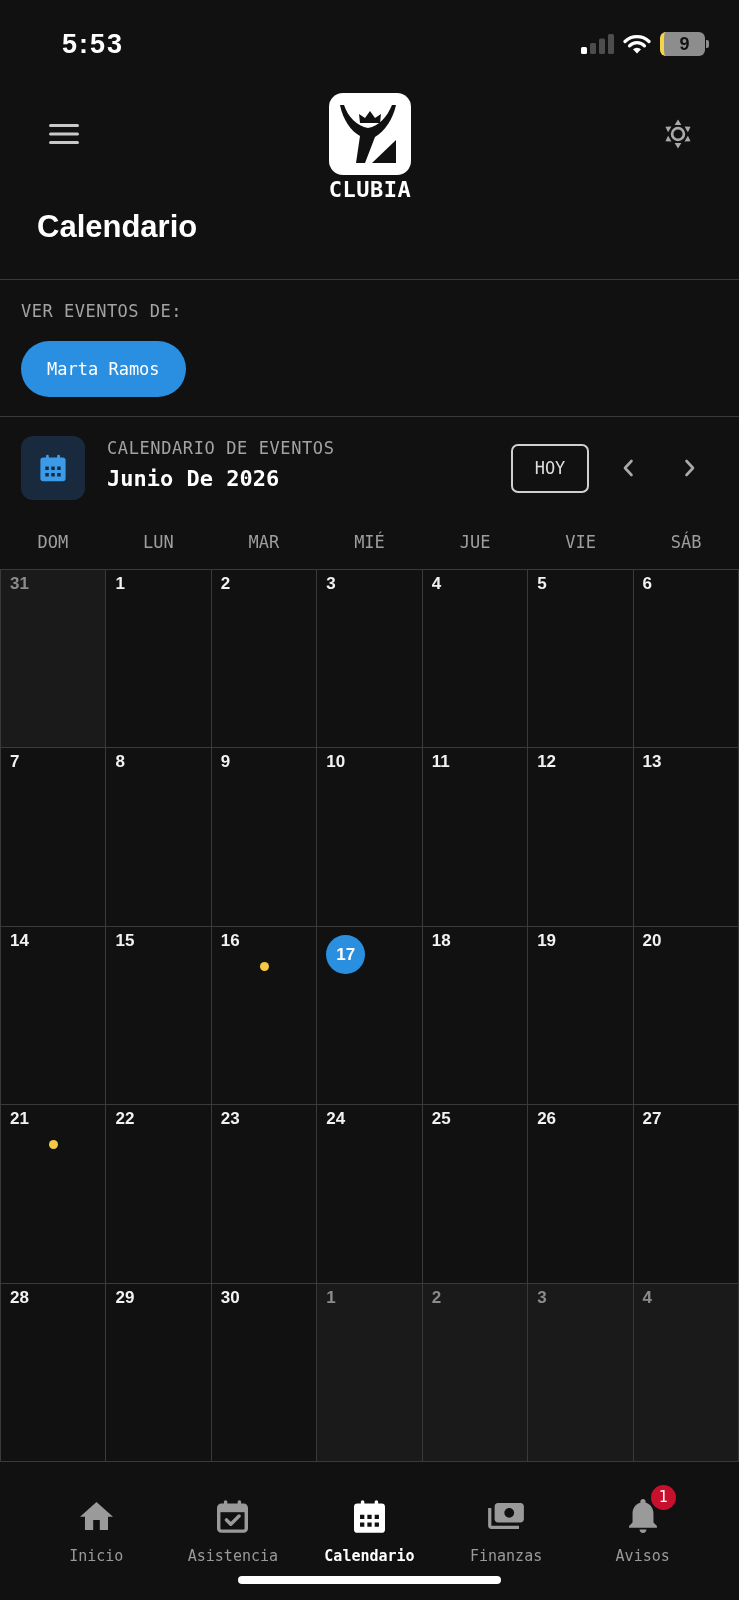  I want to click on day-cell: 16, so click(264, 1016).